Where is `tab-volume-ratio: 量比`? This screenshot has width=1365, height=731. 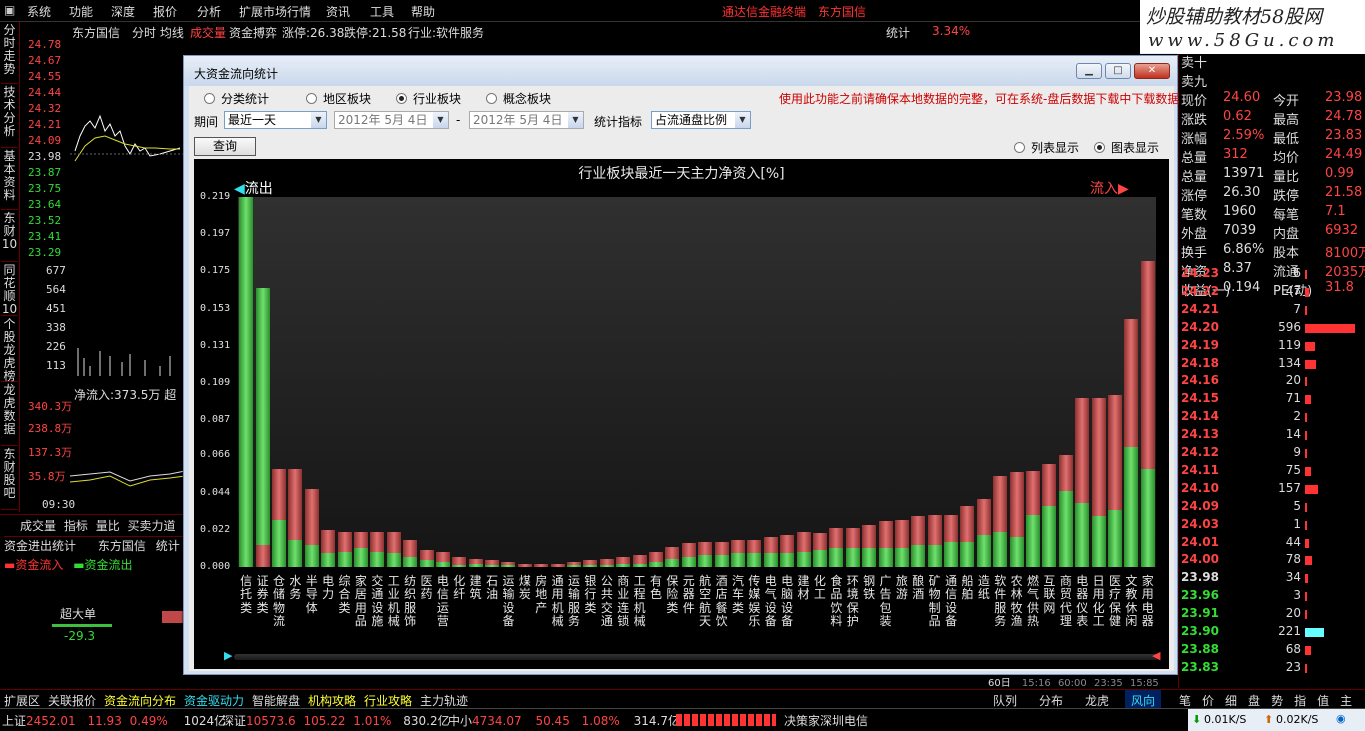 tab-volume-ratio: 量比 is located at coordinates (108, 526).